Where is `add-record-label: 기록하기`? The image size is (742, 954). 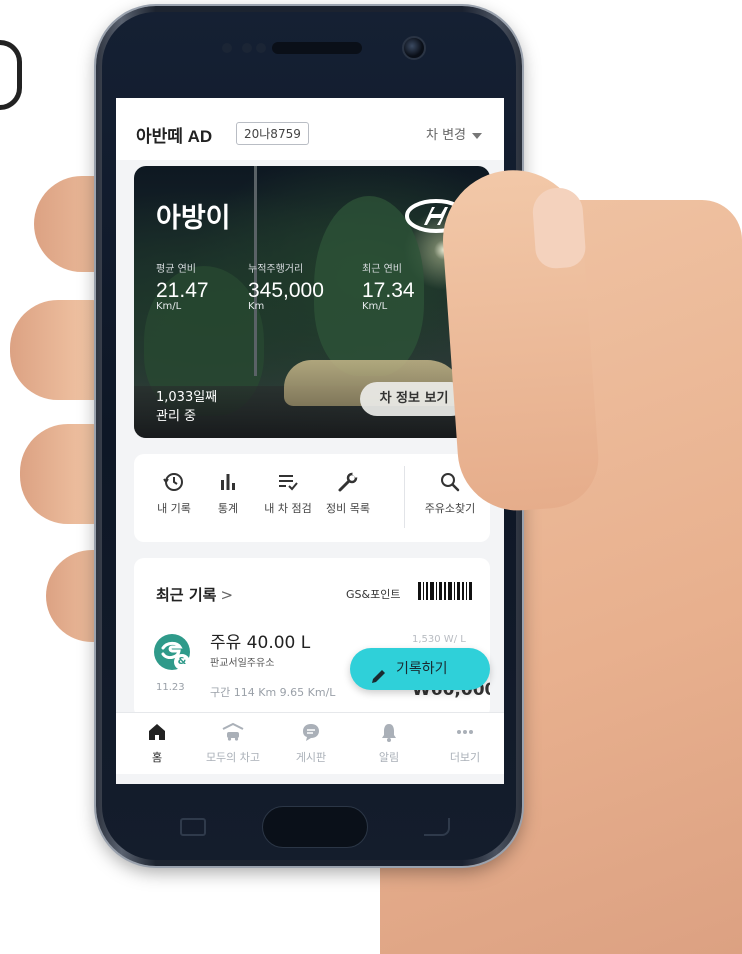 add-record-label: 기록하기 is located at coordinates (422, 669).